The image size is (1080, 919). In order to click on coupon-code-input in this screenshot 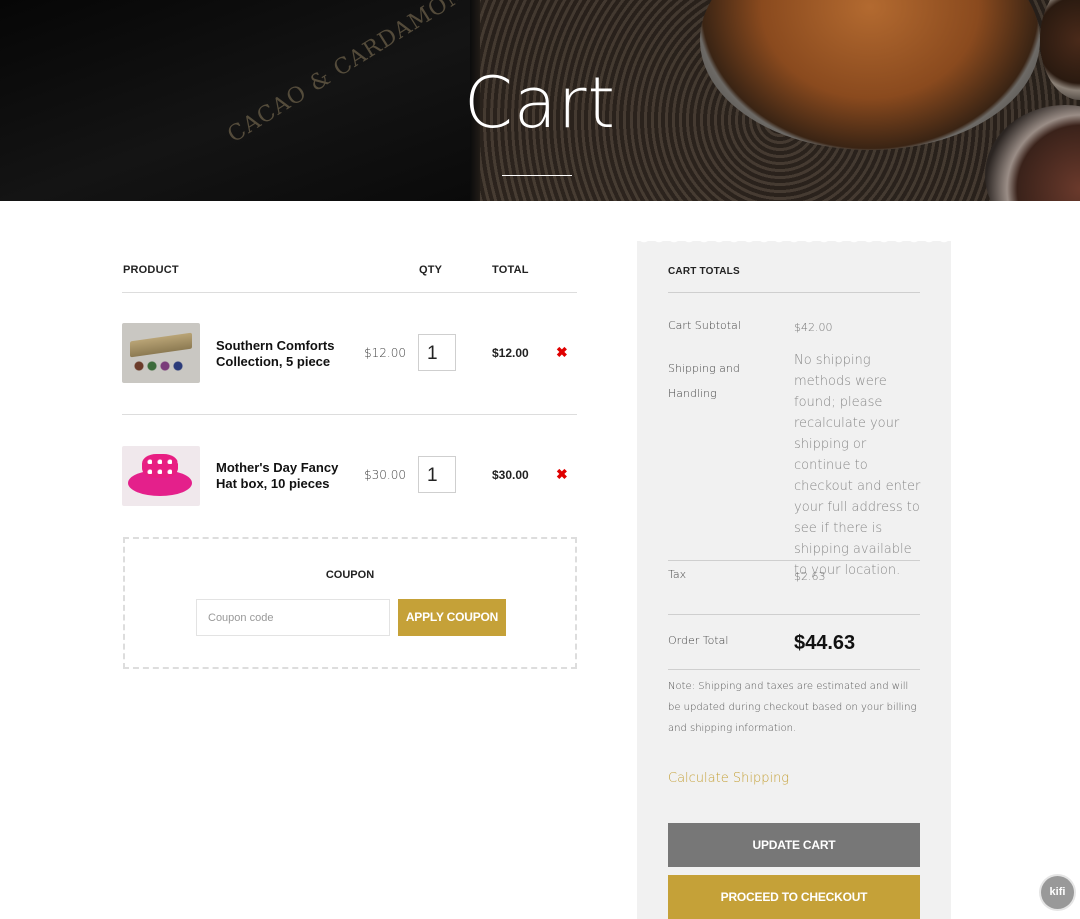, I will do `click(293, 617)`.